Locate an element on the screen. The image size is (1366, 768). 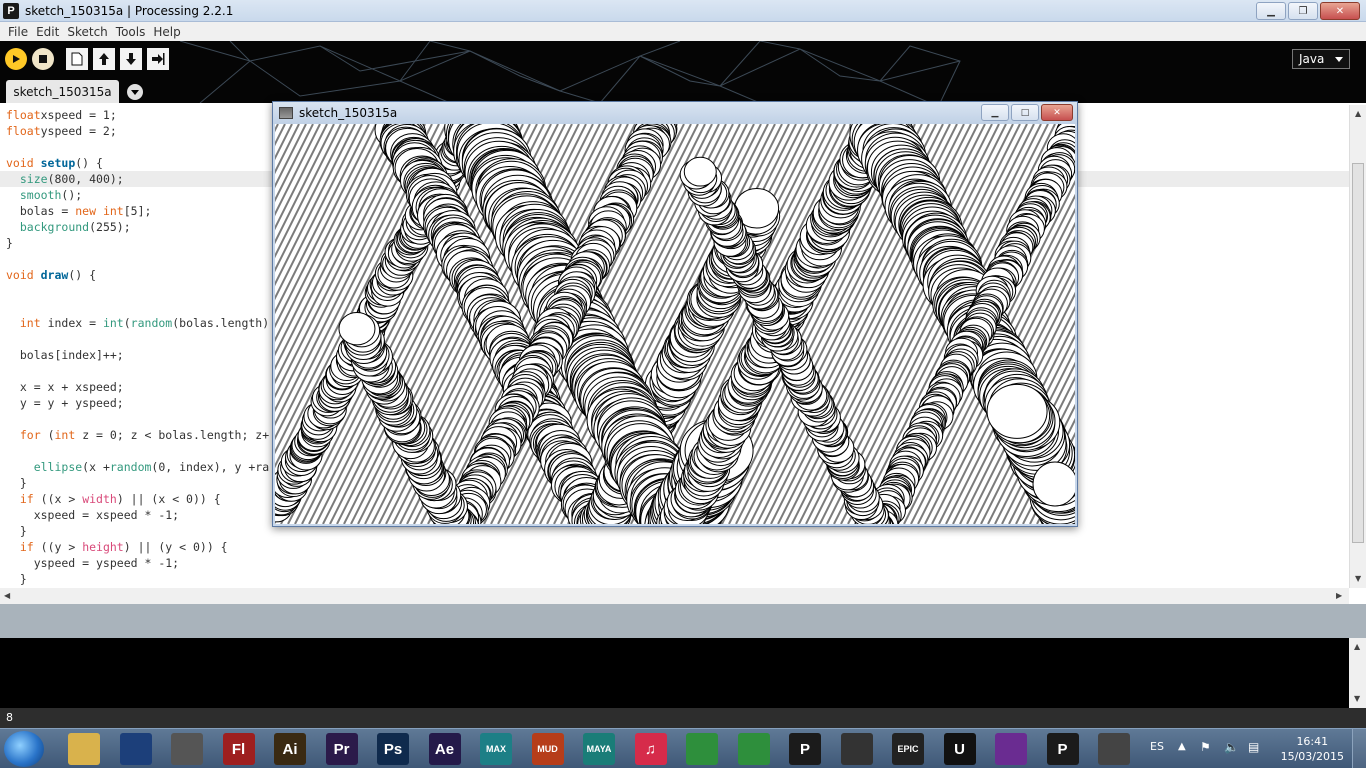
maya-icon: MAYA is located at coordinates (599, 749).